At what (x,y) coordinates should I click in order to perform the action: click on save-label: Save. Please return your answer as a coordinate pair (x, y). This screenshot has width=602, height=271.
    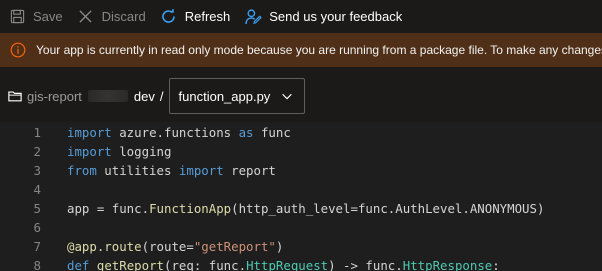
    Looking at the image, I should click on (48, 16).